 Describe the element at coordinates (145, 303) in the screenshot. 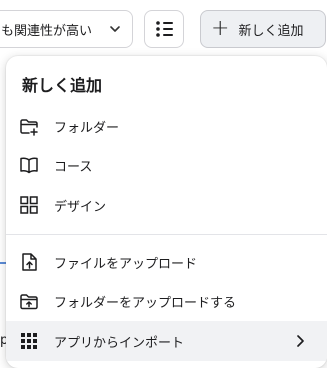

I see `menu-item-label: フォルダーをアップロードする` at that location.